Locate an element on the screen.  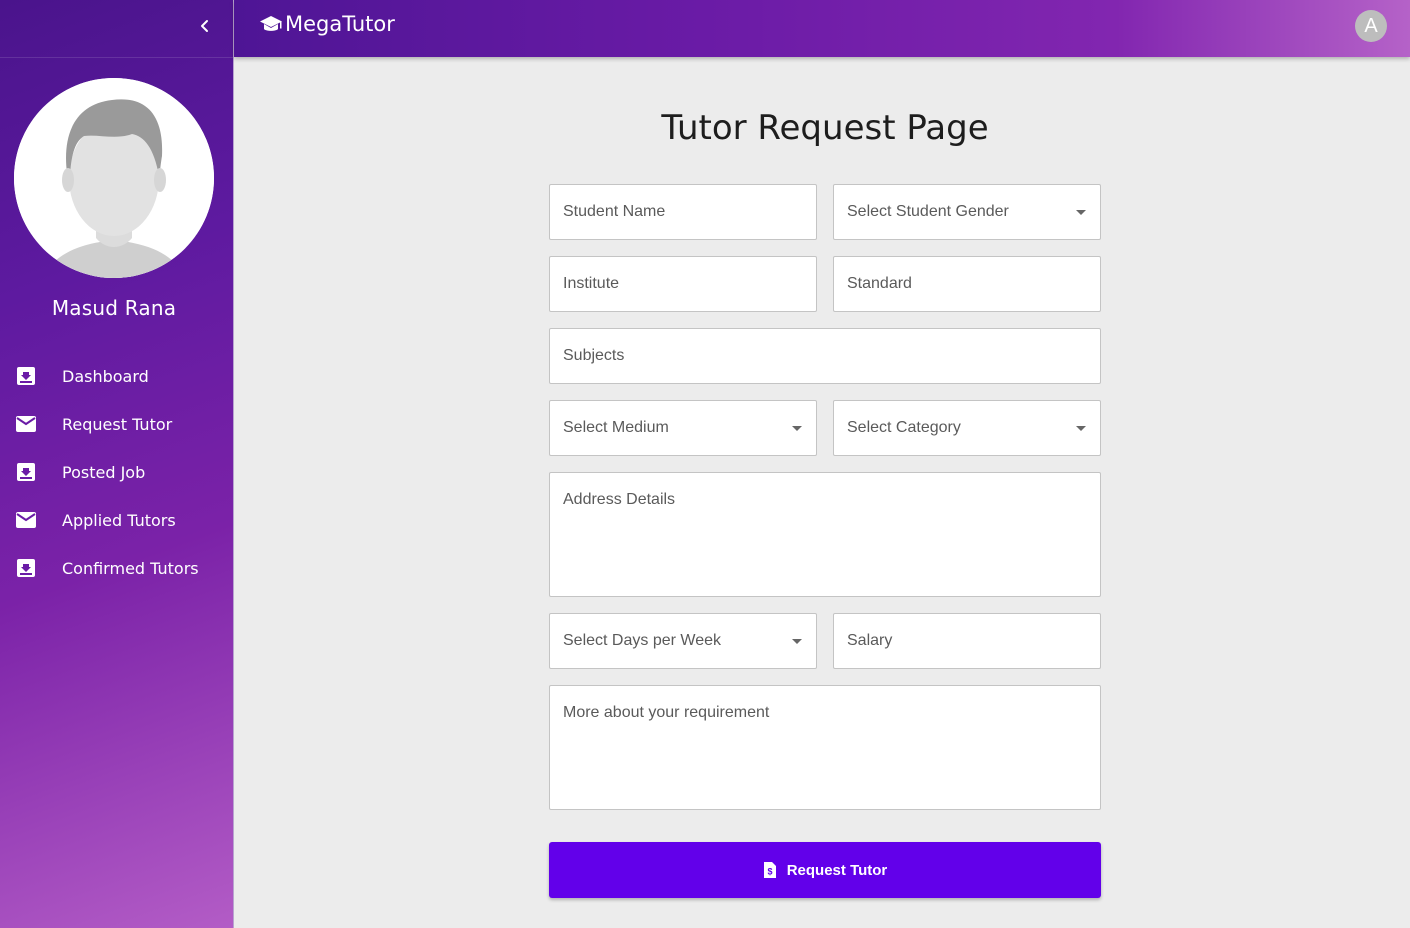
sidebar-item-label: Posted Job is located at coordinates (104, 472).